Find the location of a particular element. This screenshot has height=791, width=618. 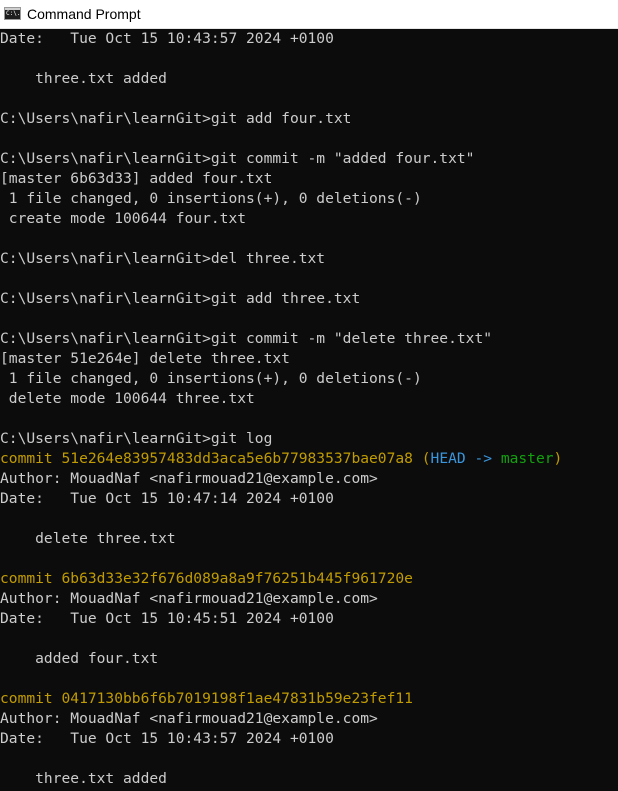

title-bar: C:\. Command Prompt is located at coordinates (309, 14).